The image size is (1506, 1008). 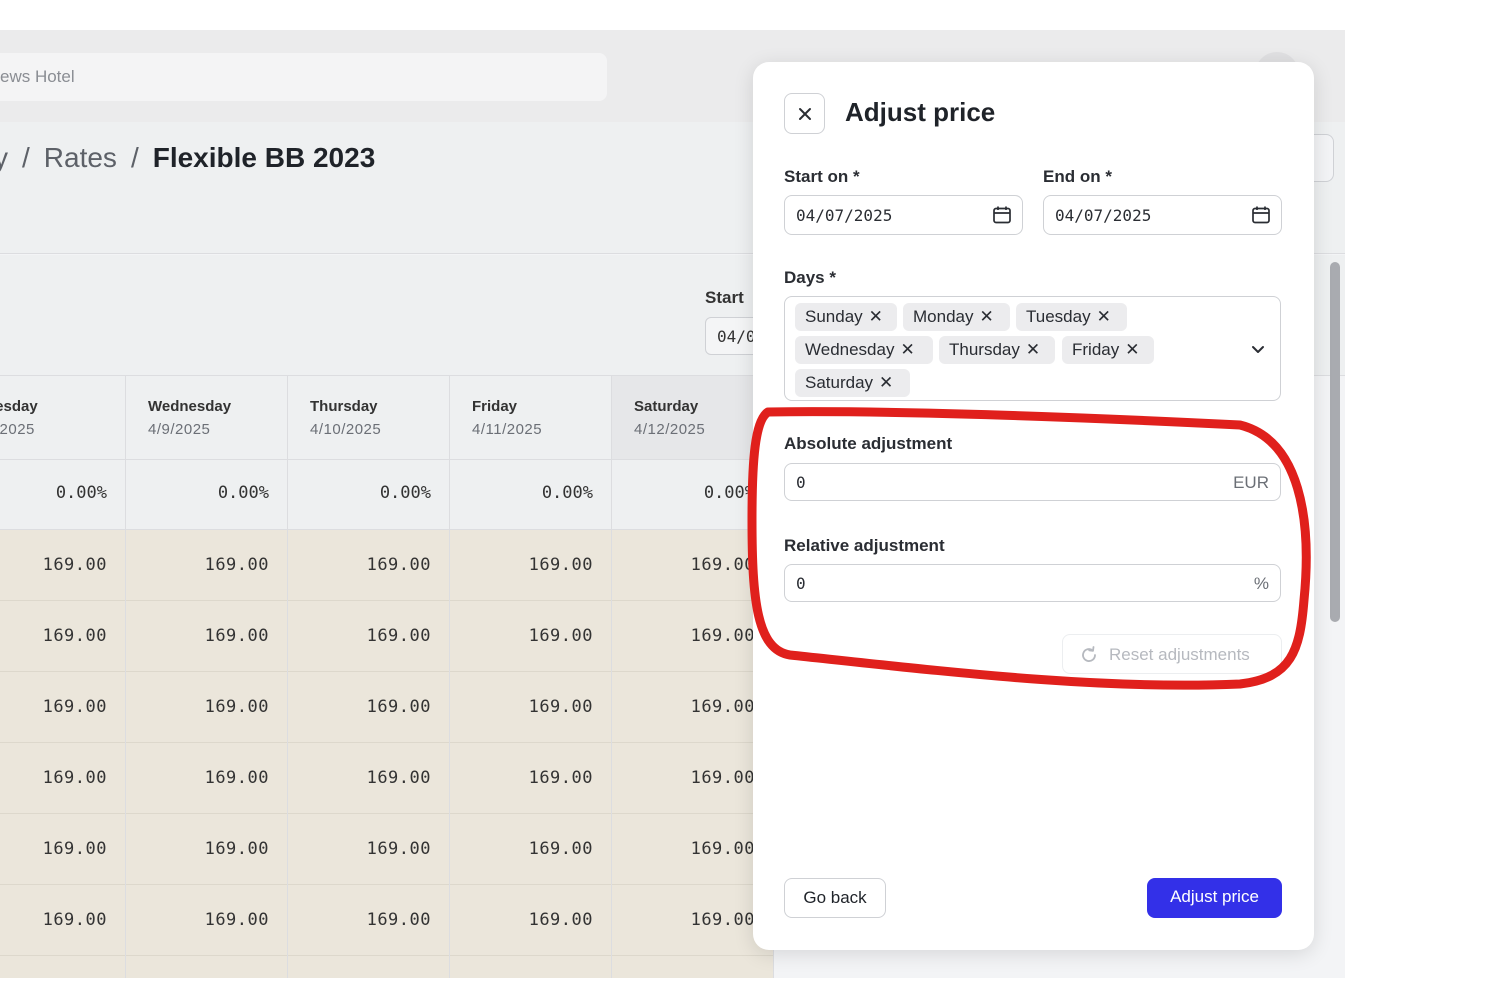 I want to click on go-back-button: Go back, so click(x=835, y=898).